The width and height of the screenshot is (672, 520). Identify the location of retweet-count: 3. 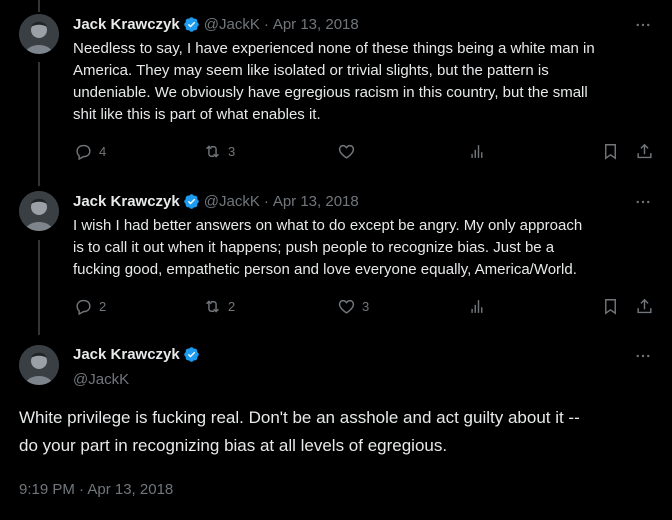
(232, 151).